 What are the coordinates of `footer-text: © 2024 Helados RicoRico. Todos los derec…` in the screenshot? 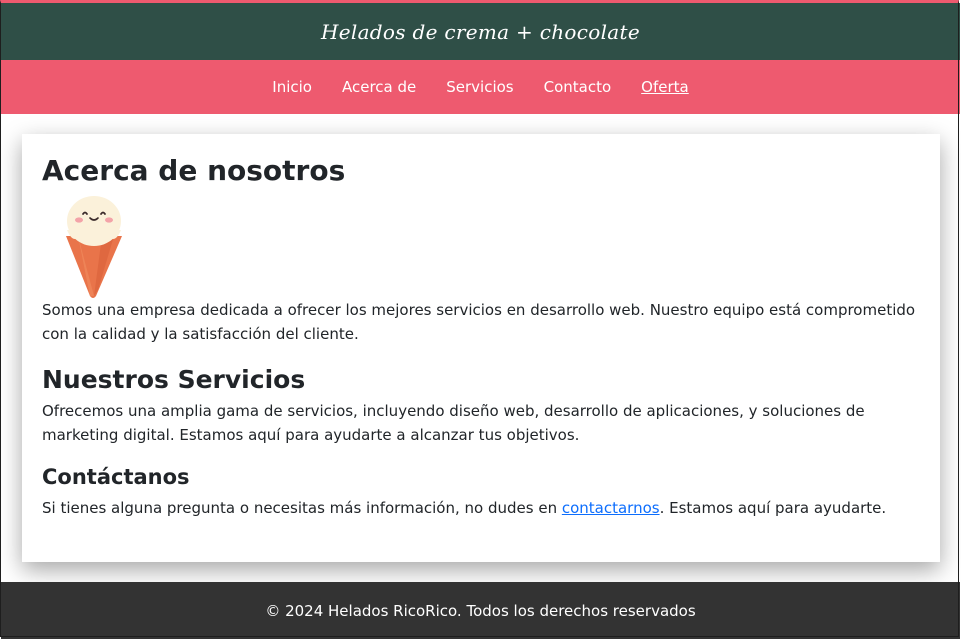 It's located at (480, 610).